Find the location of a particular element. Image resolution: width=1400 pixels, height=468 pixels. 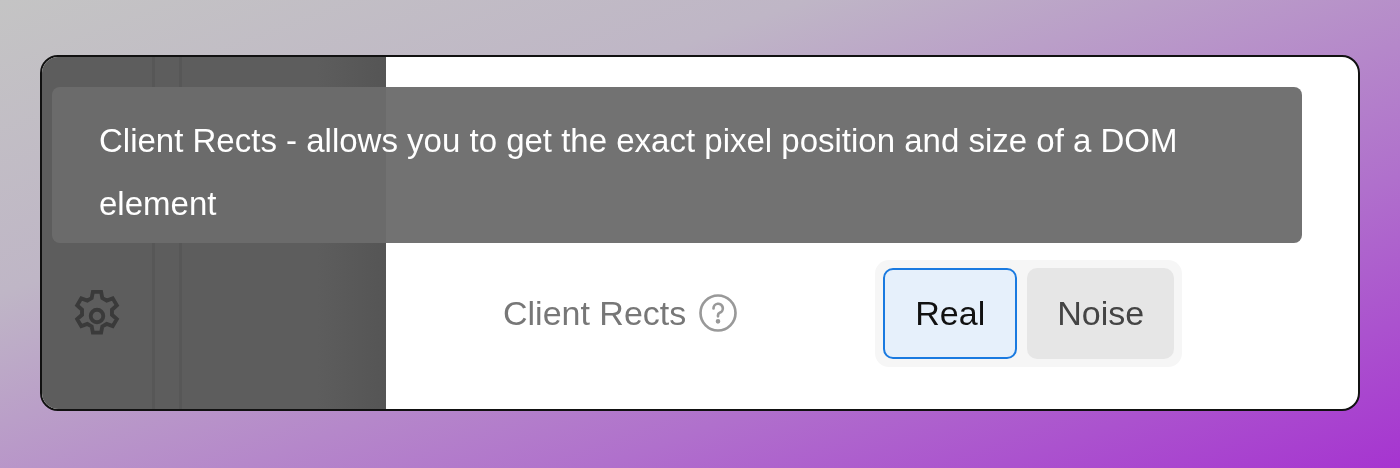

option-button: Noise is located at coordinates (1101, 313).